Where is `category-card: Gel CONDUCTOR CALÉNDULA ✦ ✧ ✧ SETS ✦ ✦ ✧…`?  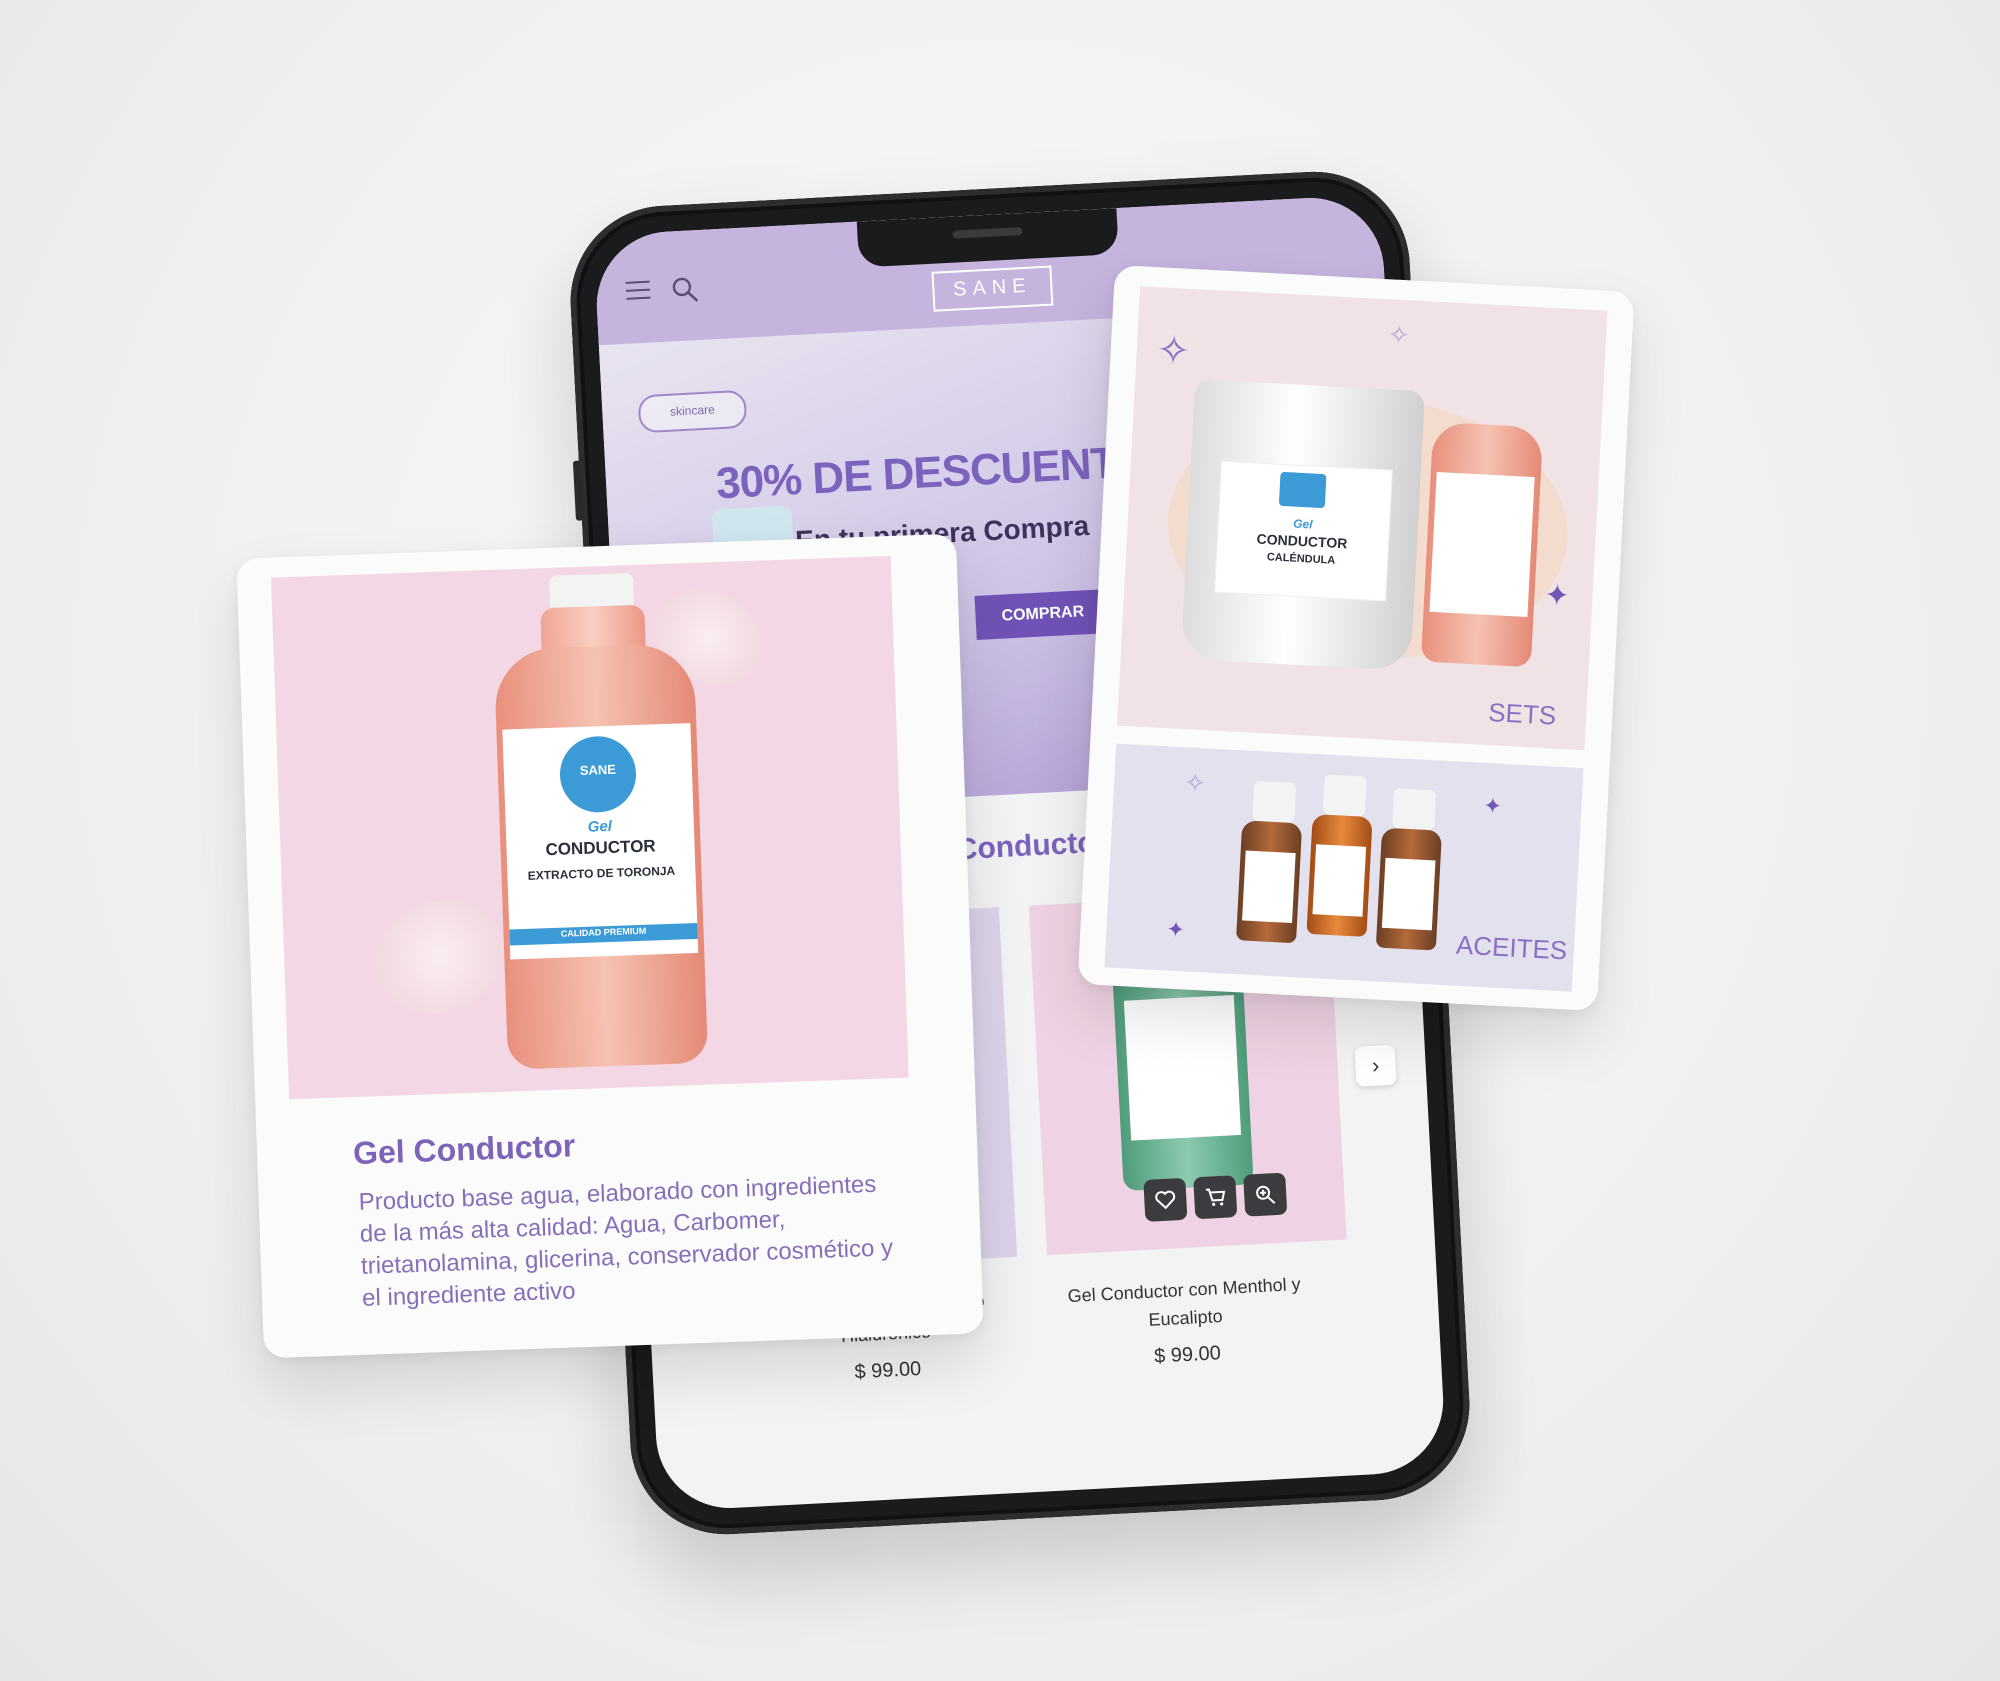 category-card: Gel CONDUCTOR CALÉNDULA ✦ ✧ ✧ SETS ✦ ✦ ✧… is located at coordinates (1356, 638).